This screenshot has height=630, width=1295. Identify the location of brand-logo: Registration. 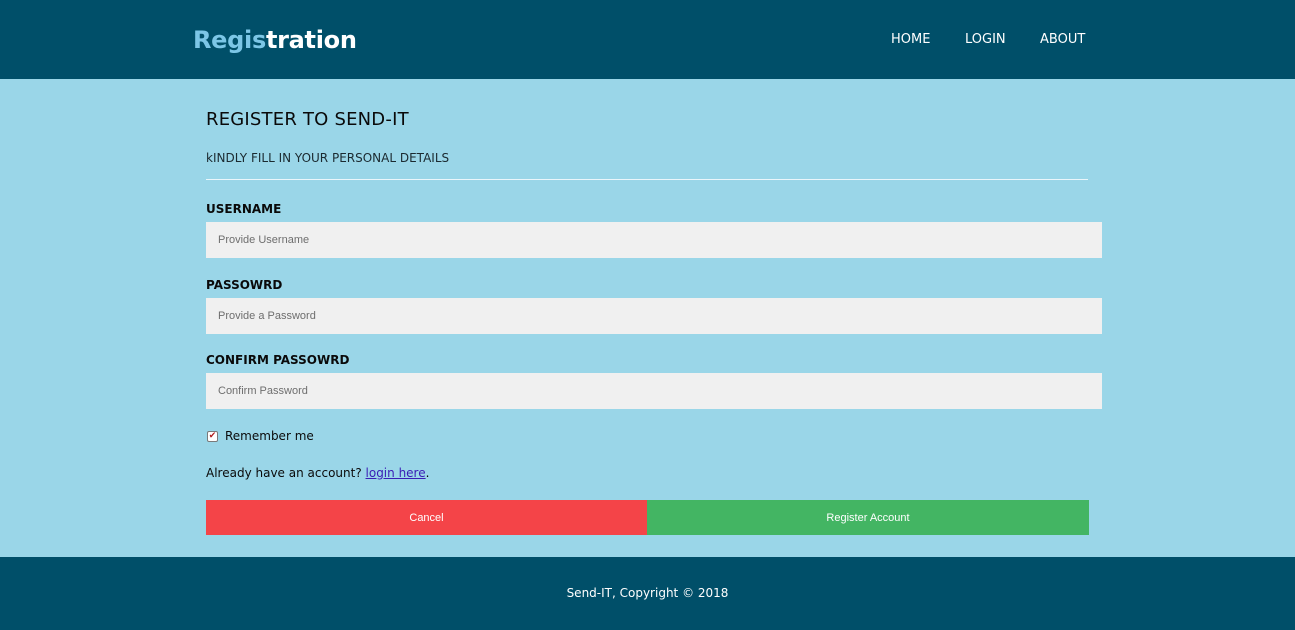
(275, 40).